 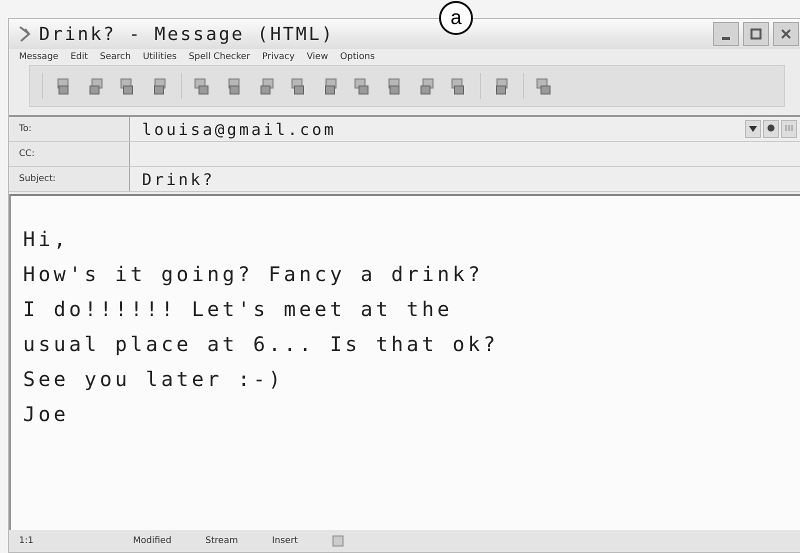 I want to click on window-title: Drink? - Message (HTML), so click(x=187, y=34).